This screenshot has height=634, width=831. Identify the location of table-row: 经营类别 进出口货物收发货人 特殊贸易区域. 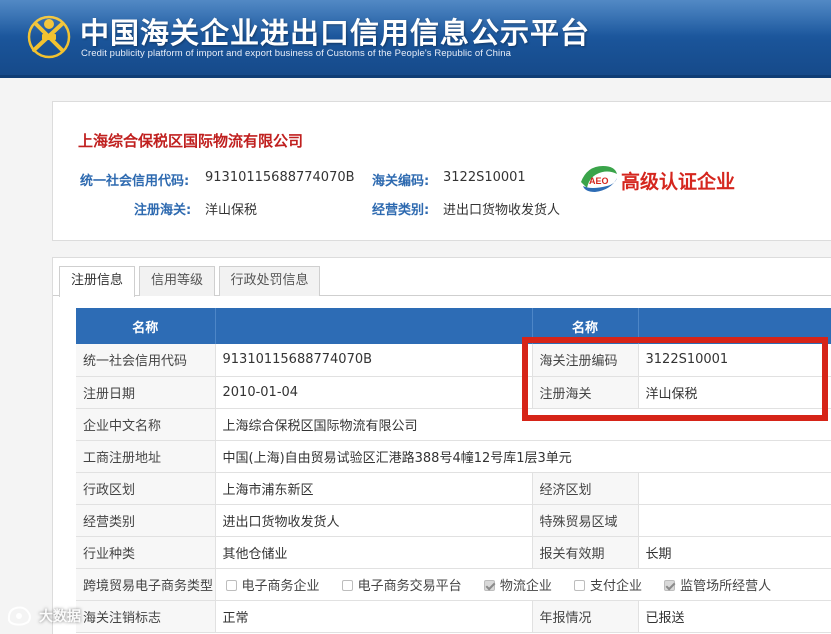
(453, 520).